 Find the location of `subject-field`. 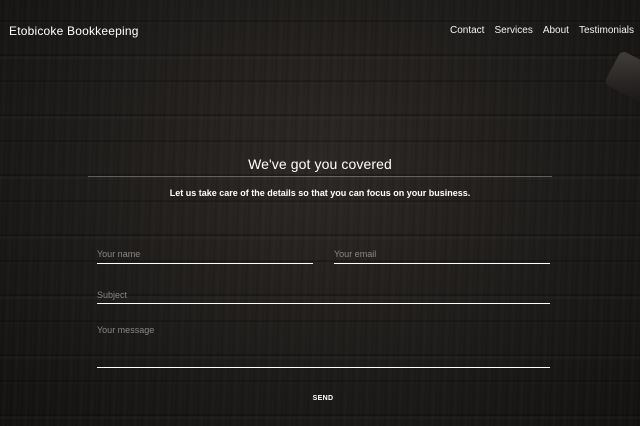

subject-field is located at coordinates (323, 294).